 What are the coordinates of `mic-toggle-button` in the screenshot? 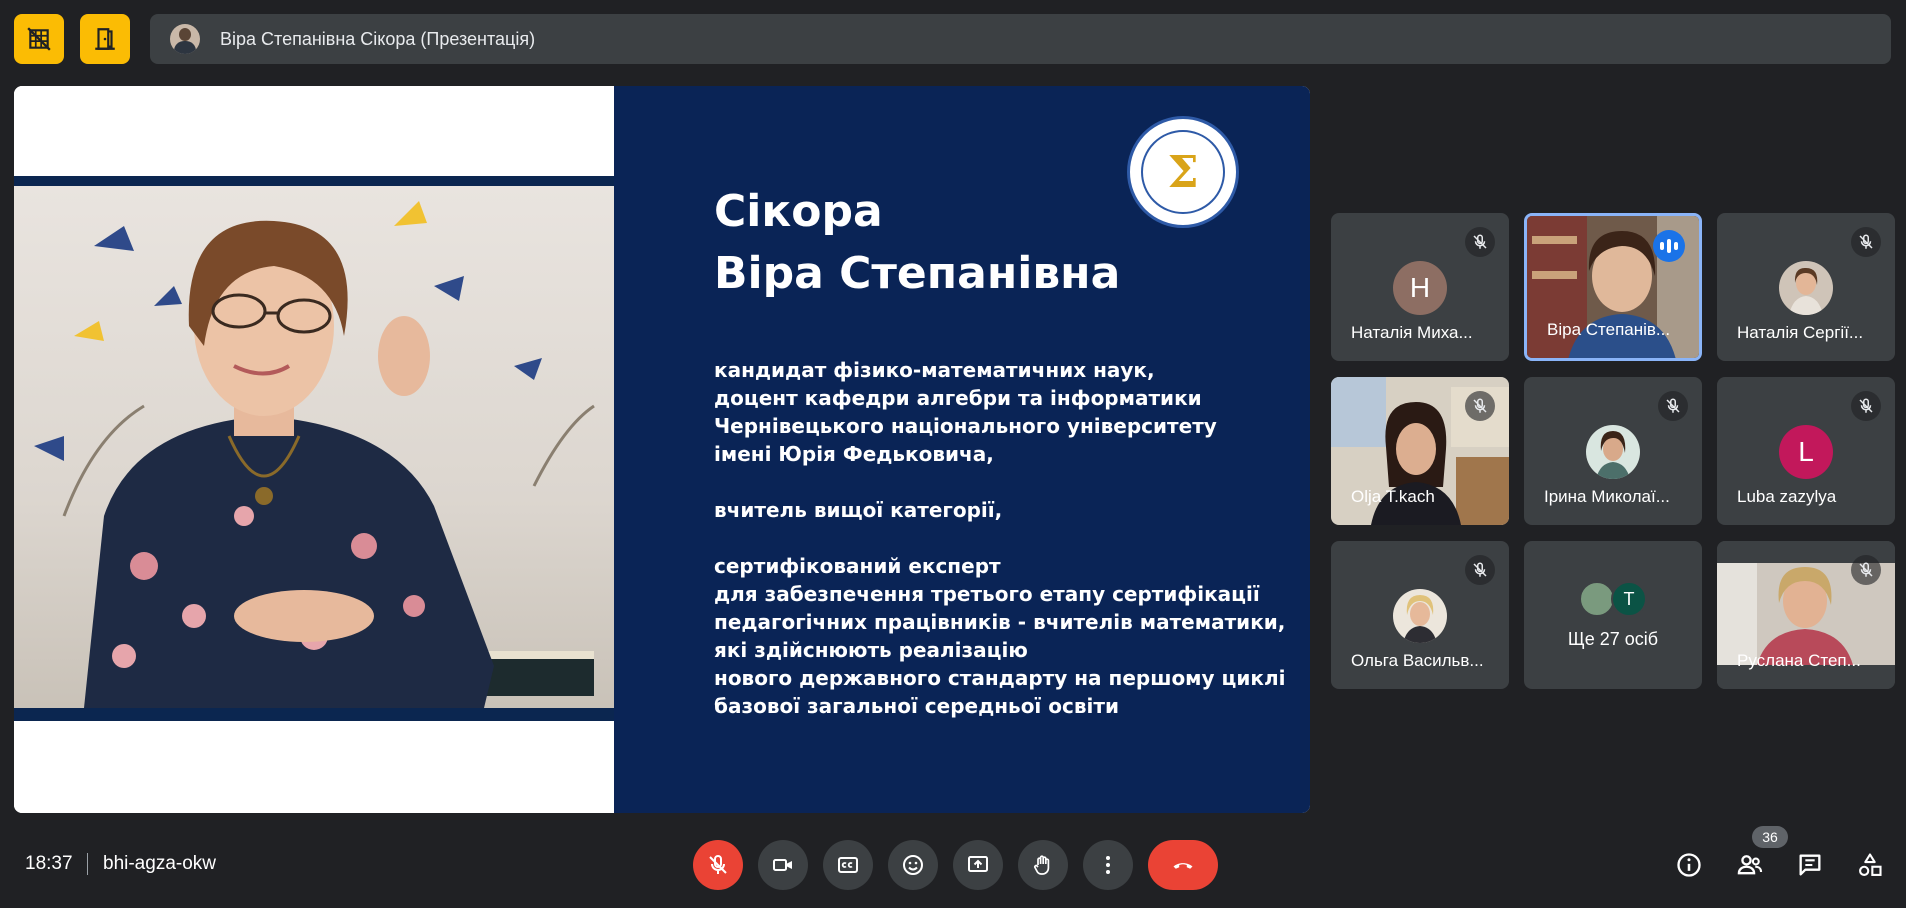 It's located at (718, 865).